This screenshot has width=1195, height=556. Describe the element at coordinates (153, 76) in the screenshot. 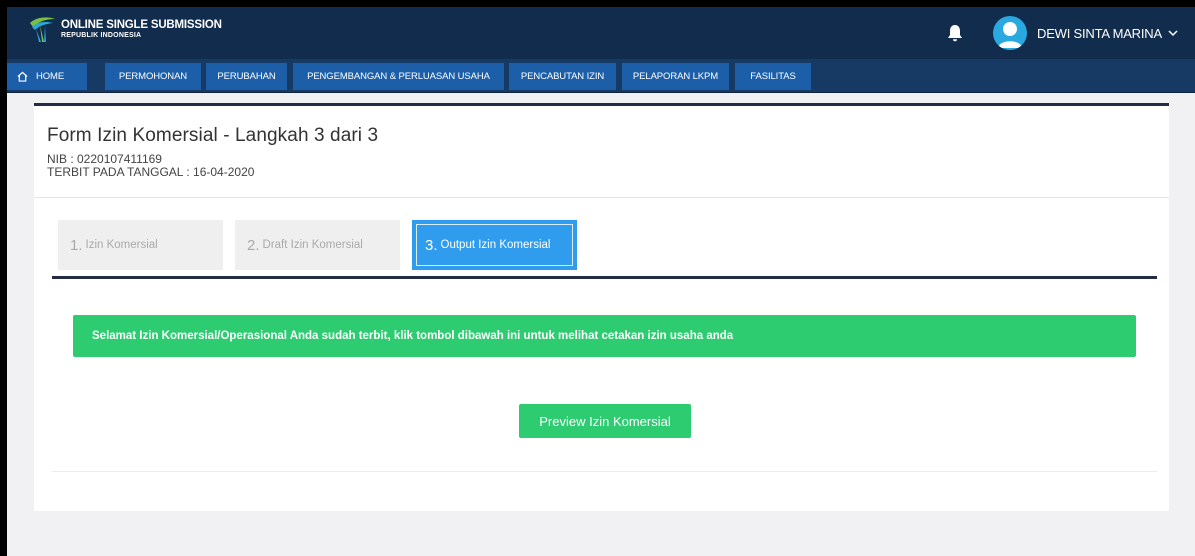

I see `nav-permohonan: PERMOHONAN` at that location.